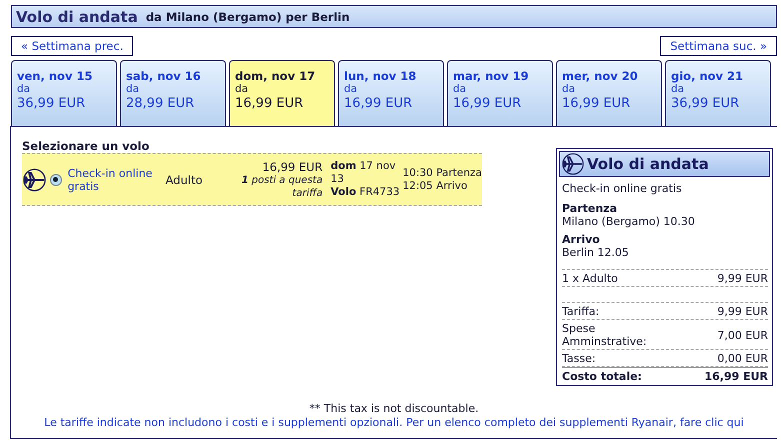 This screenshot has width=781, height=445. What do you see at coordinates (596, 252) in the screenshot?
I see `arrival-info: Berlin 12.05` at bounding box center [596, 252].